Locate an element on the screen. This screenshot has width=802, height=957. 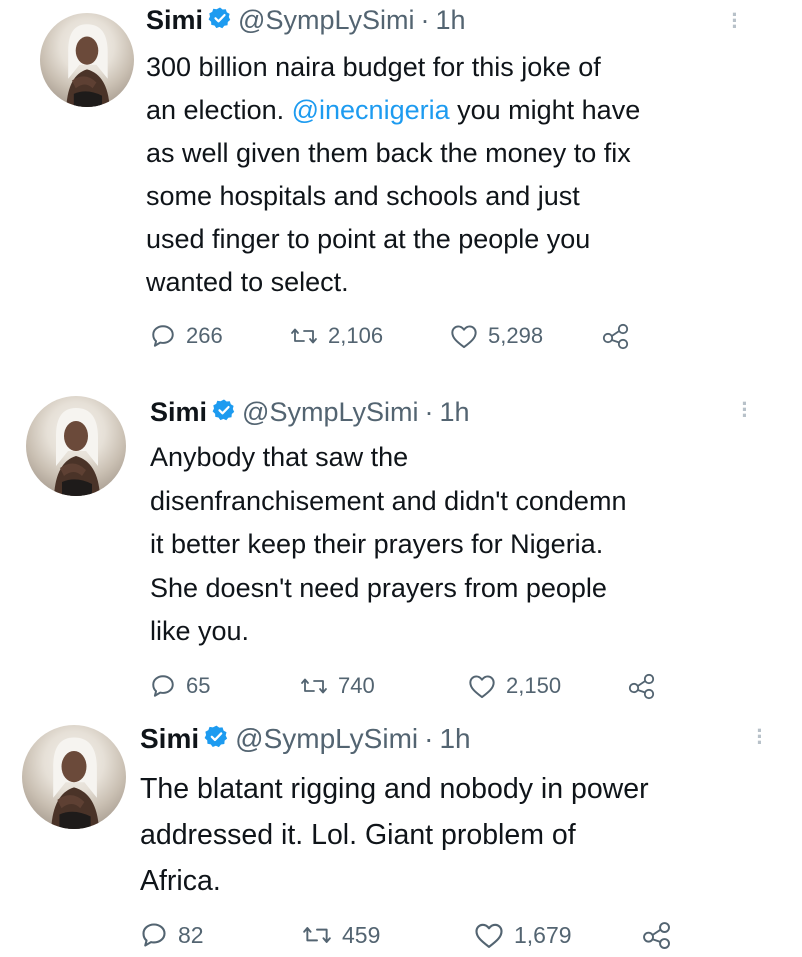
reply-count: 65 is located at coordinates (198, 685).